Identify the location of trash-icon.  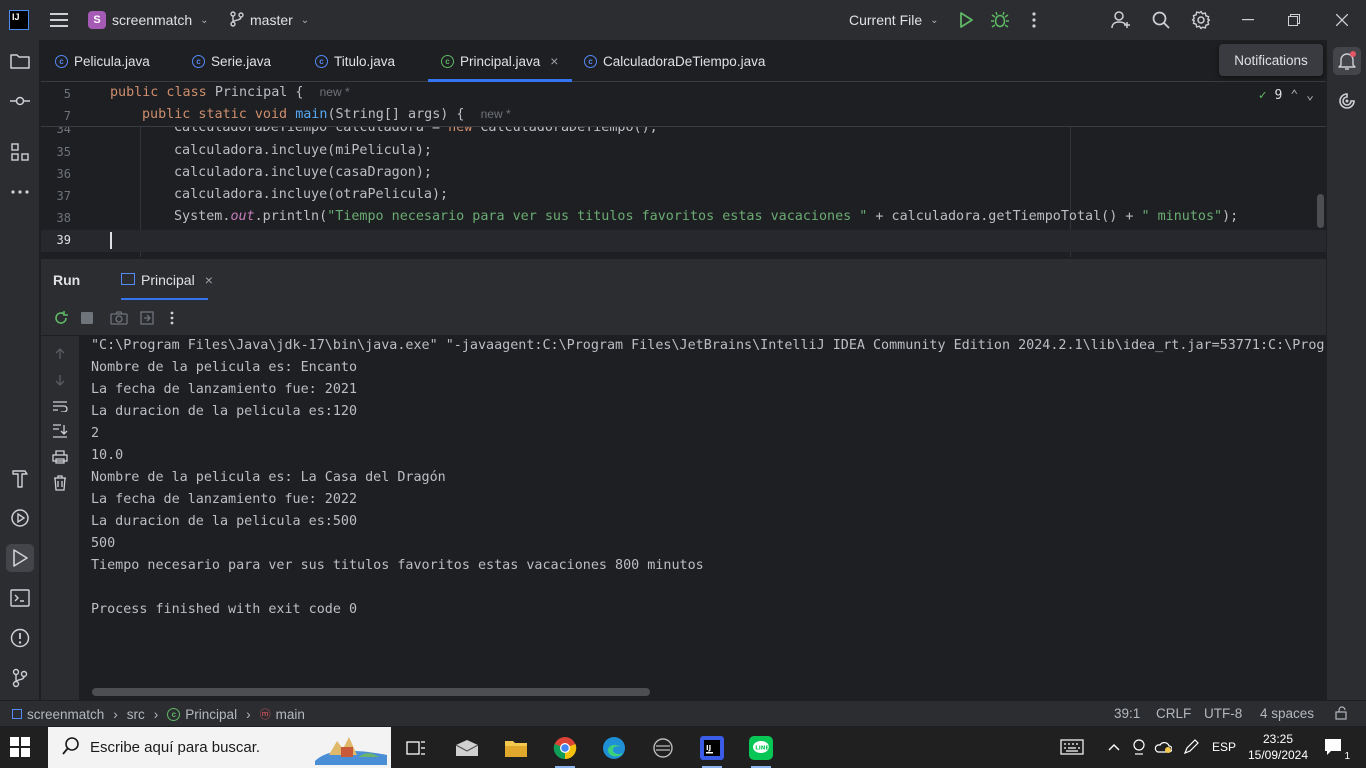
(60, 483).